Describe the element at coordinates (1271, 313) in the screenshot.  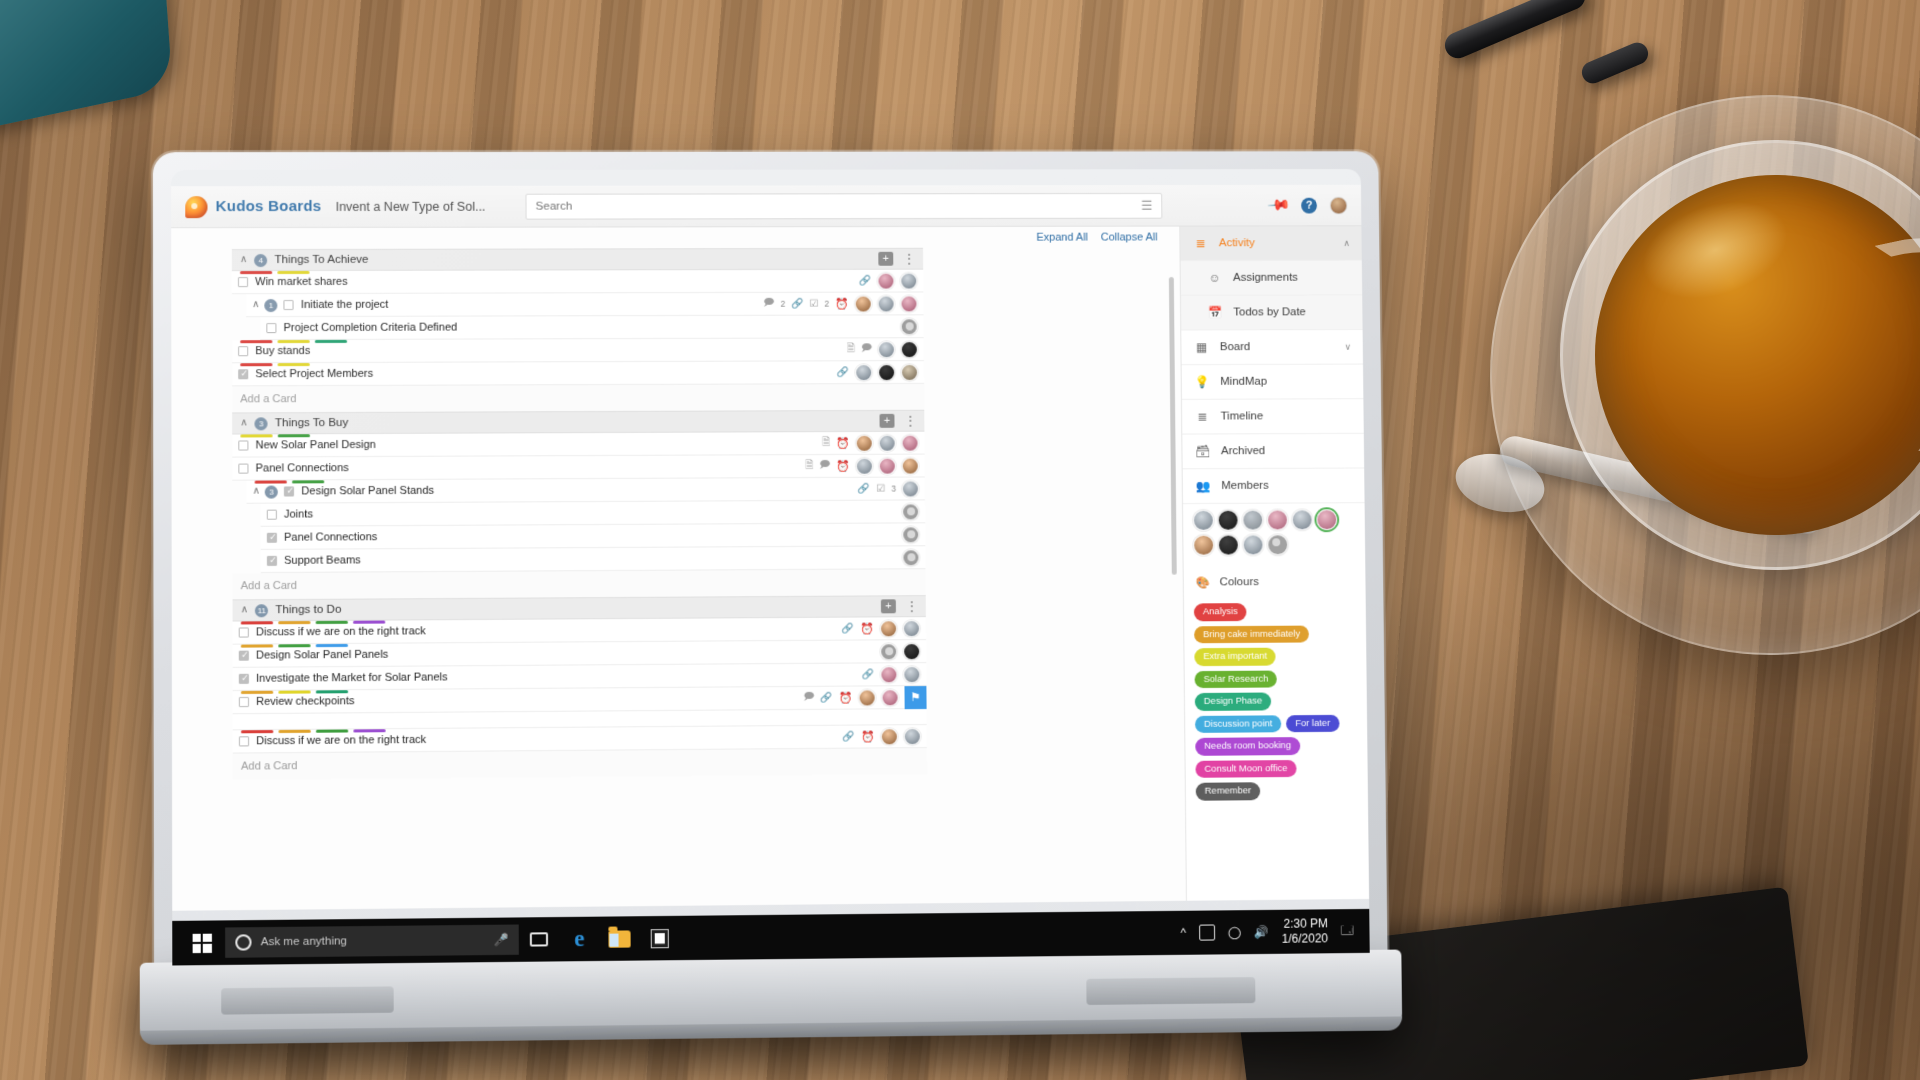
I see `sidebar-item-todos-by-date: 📅 Todos by Date` at that location.